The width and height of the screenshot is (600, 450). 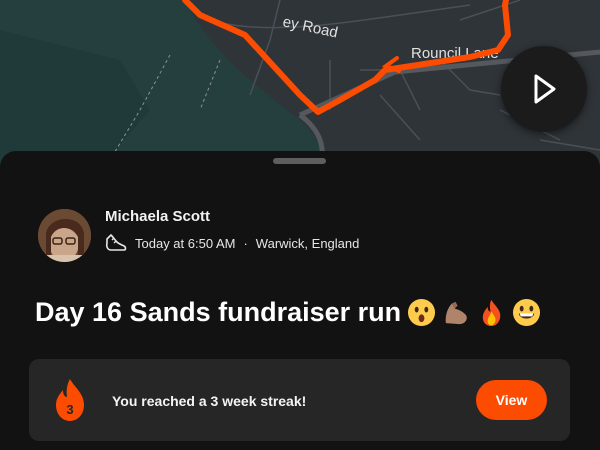 What do you see at coordinates (511, 400) in the screenshot?
I see `view-streak-button: View` at bounding box center [511, 400].